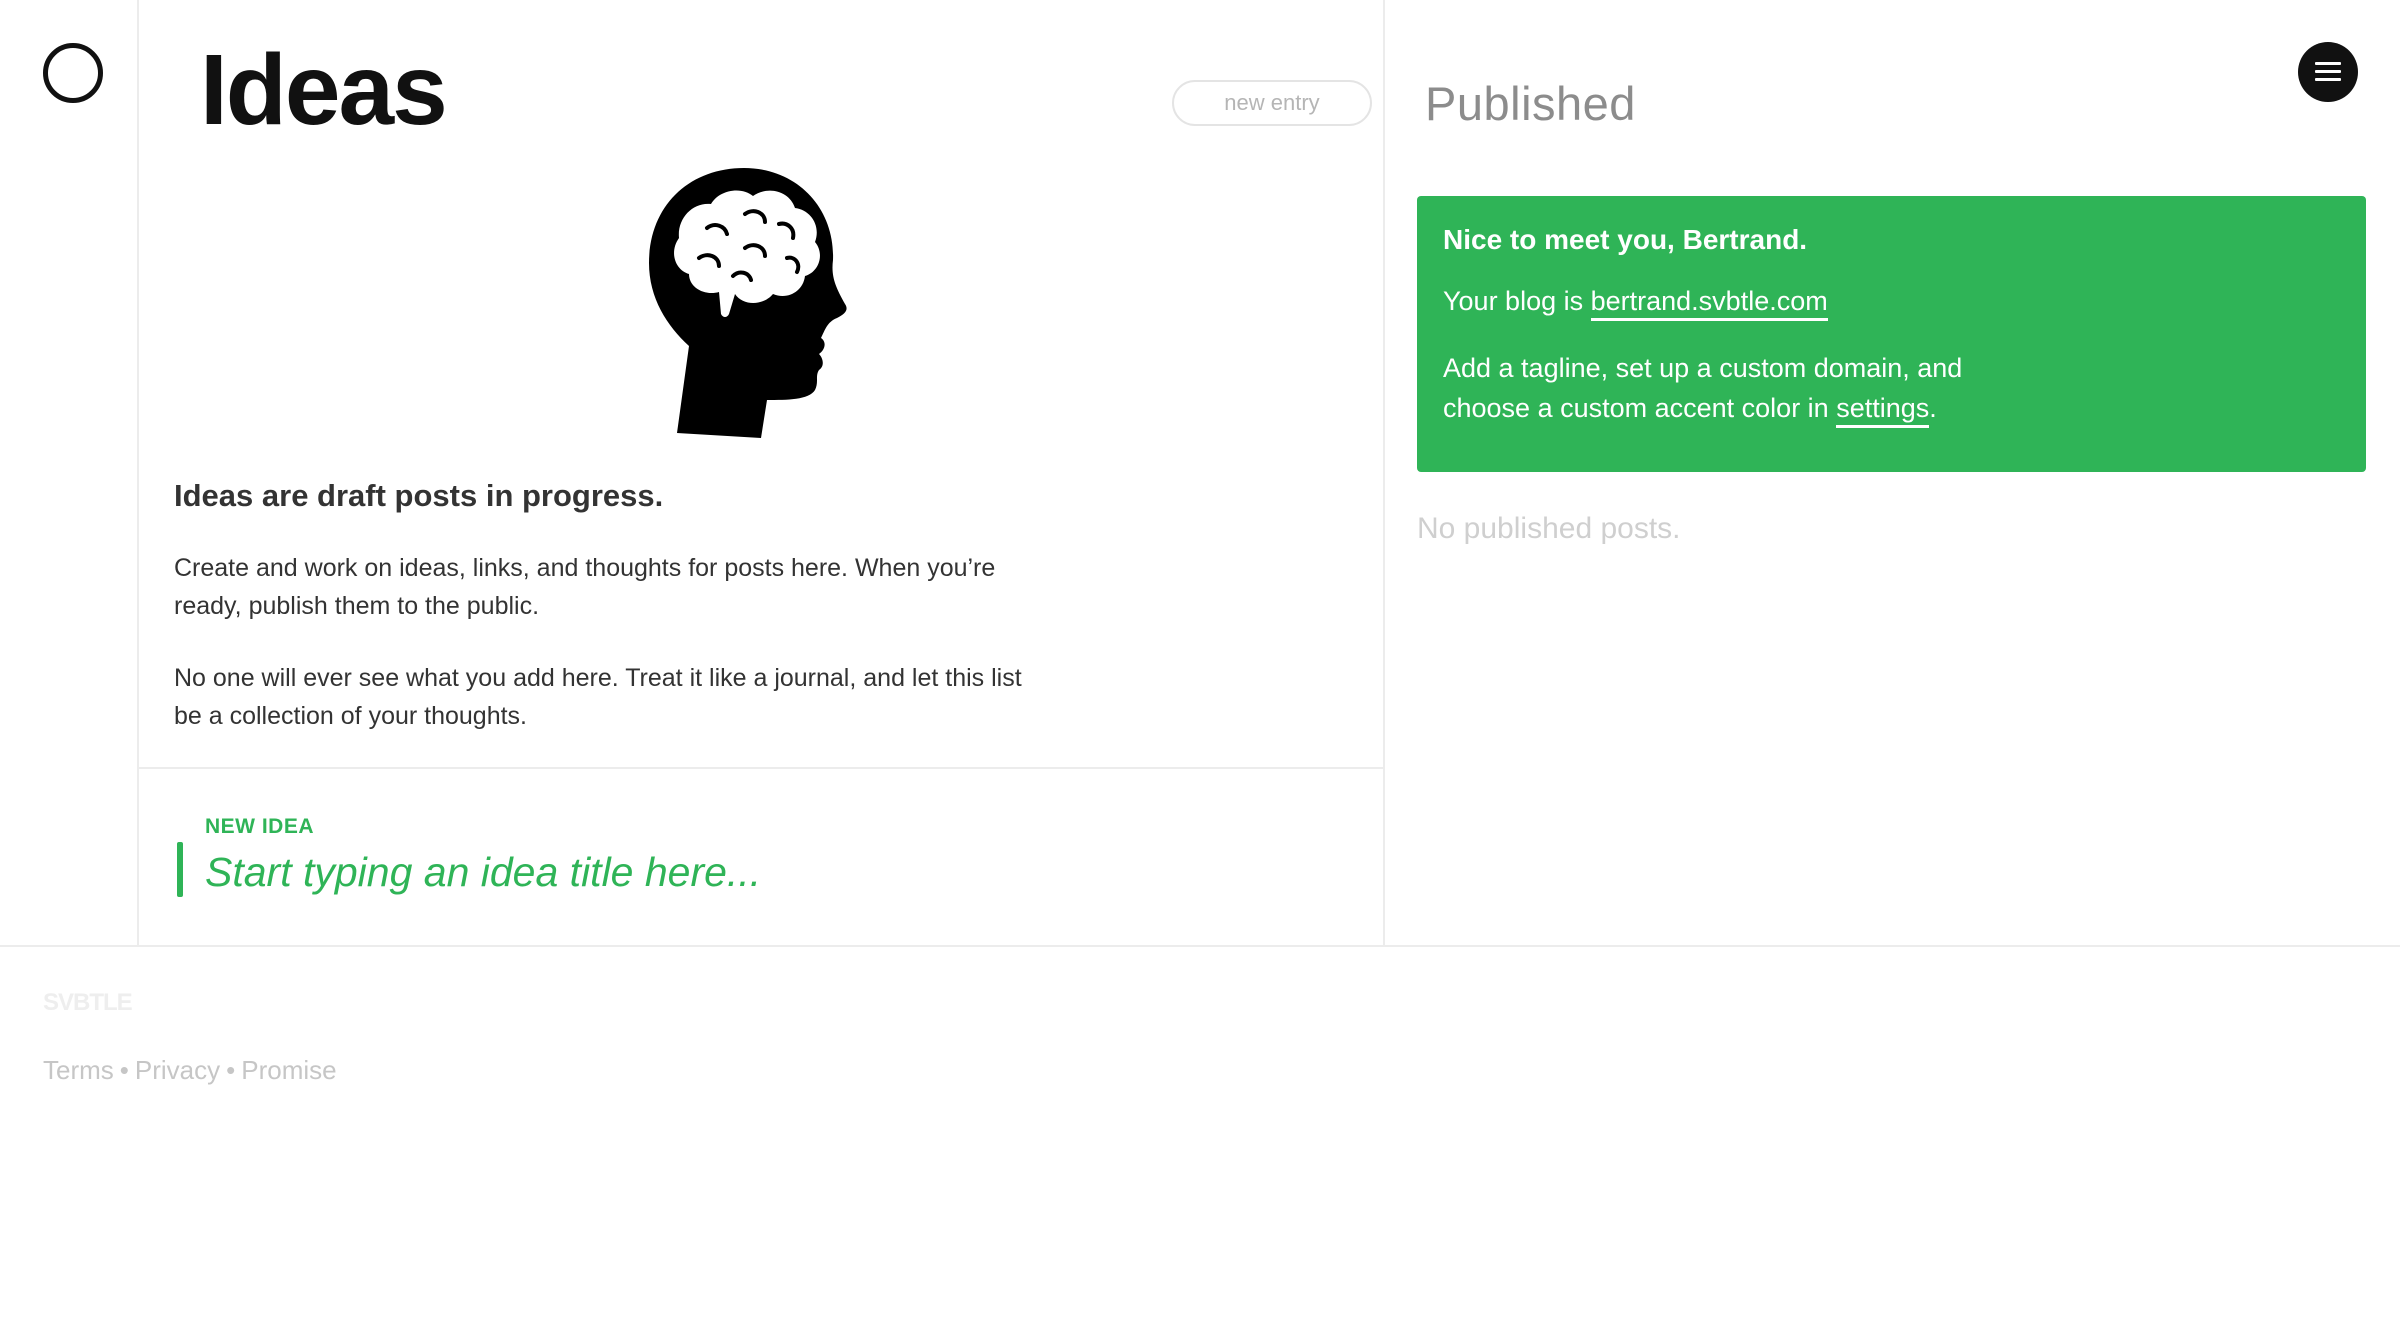 The height and width of the screenshot is (1332, 2400). Describe the element at coordinates (177, 1070) in the screenshot. I see `footer-link-privacy: Privacy` at that location.